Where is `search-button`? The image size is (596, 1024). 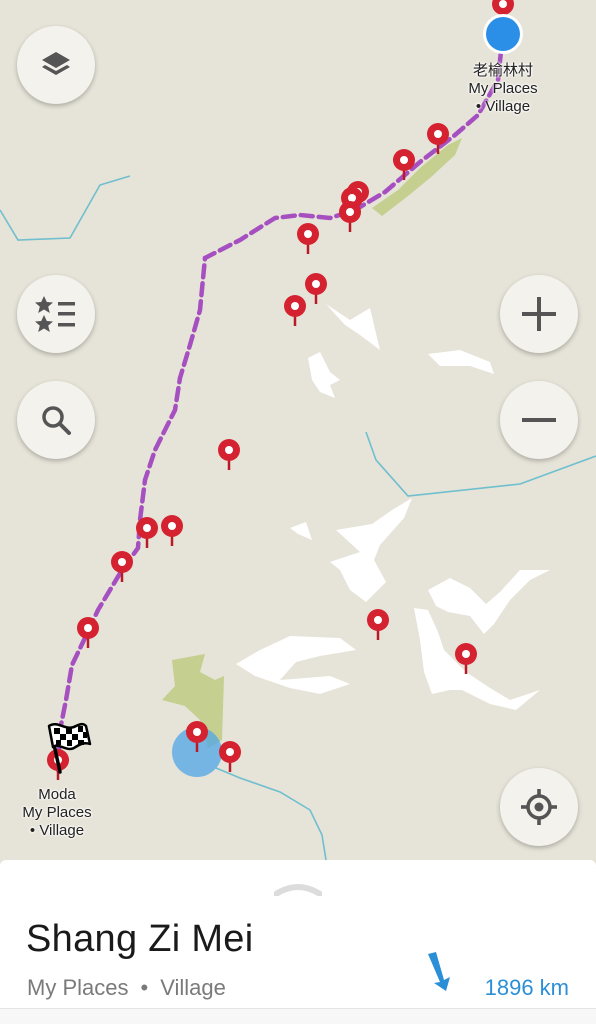 search-button is located at coordinates (56, 420).